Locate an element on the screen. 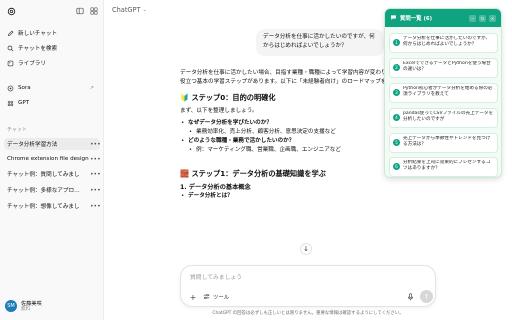  chats-section-label: チャット is located at coordinates (17, 130).